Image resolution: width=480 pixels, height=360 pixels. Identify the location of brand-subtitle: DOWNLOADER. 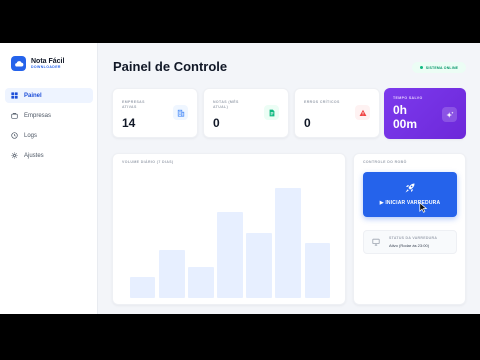
(46, 67).